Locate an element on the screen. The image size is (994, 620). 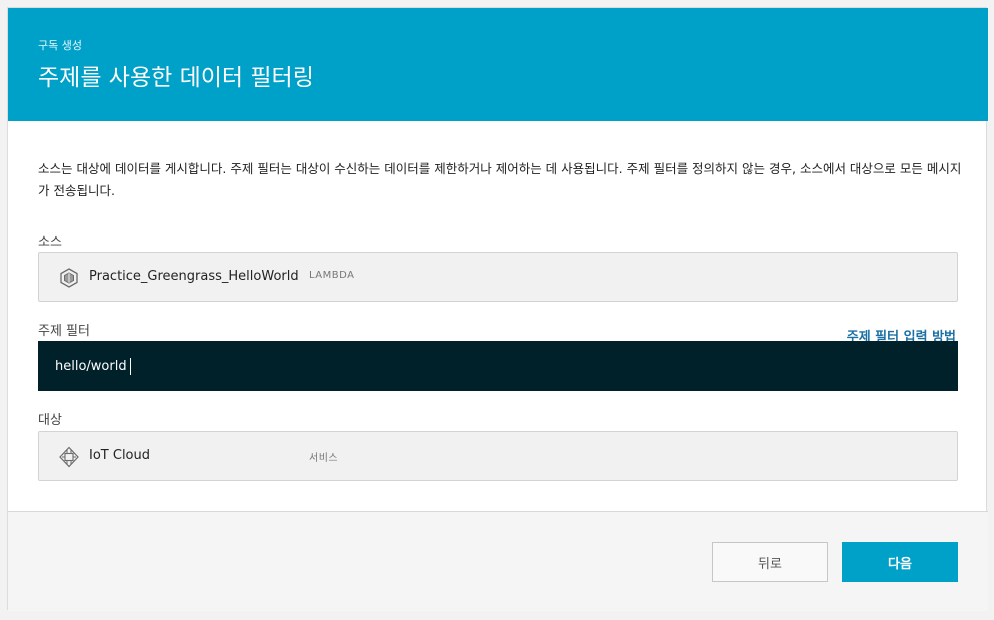
target-name: IoT Cloud is located at coordinates (119, 455).